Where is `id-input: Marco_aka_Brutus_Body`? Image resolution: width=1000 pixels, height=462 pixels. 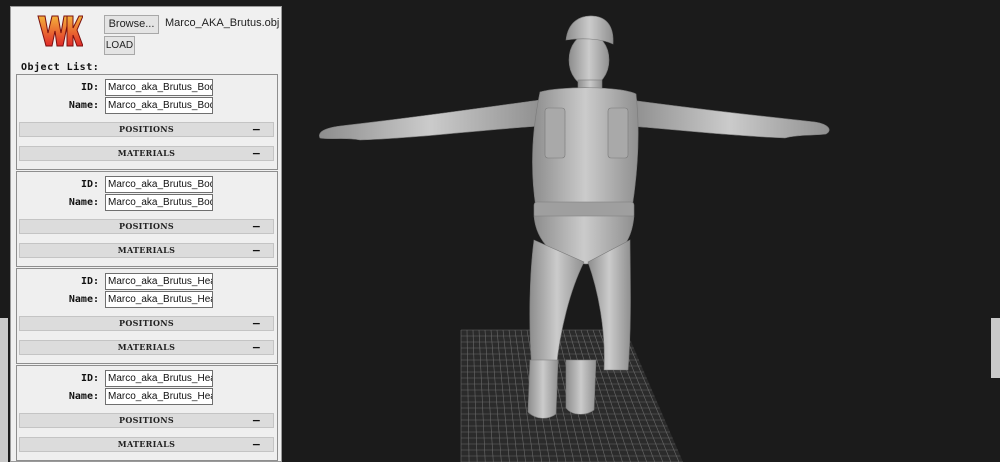 id-input: Marco_aka_Brutus_Body is located at coordinates (159, 184).